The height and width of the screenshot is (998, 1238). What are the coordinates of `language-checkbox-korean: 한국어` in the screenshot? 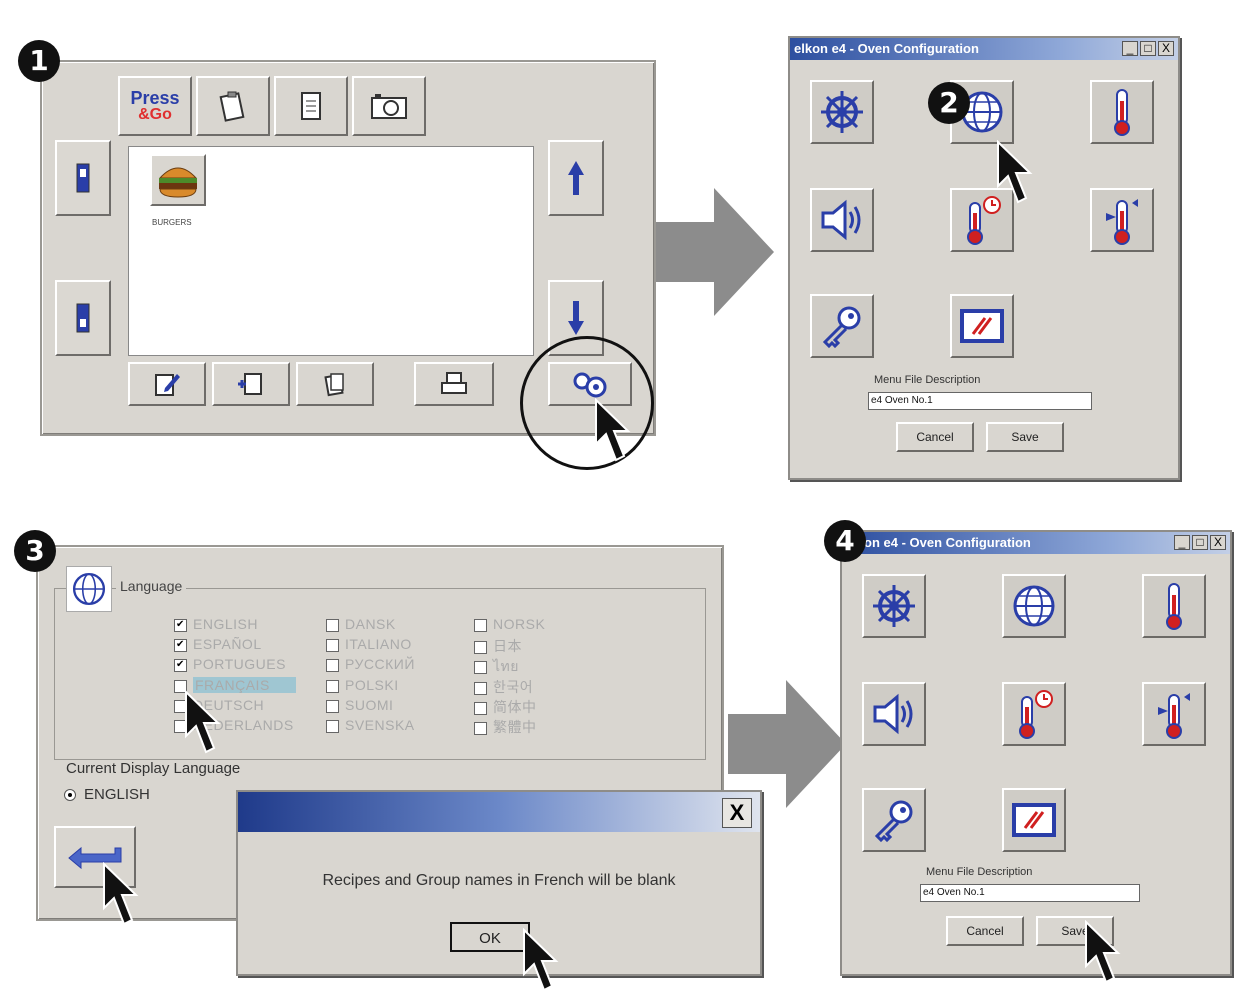 It's located at (503, 687).